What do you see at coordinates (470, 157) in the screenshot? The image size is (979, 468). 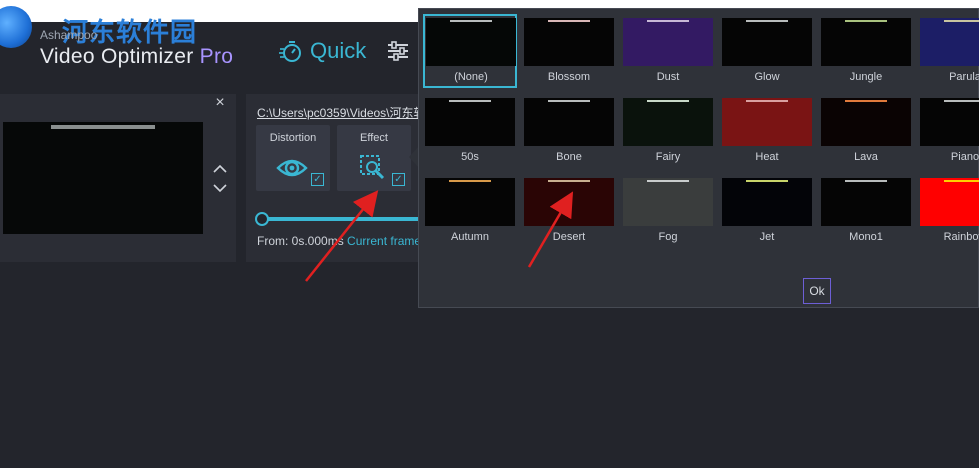 I see `effect-name: 50s` at bounding box center [470, 157].